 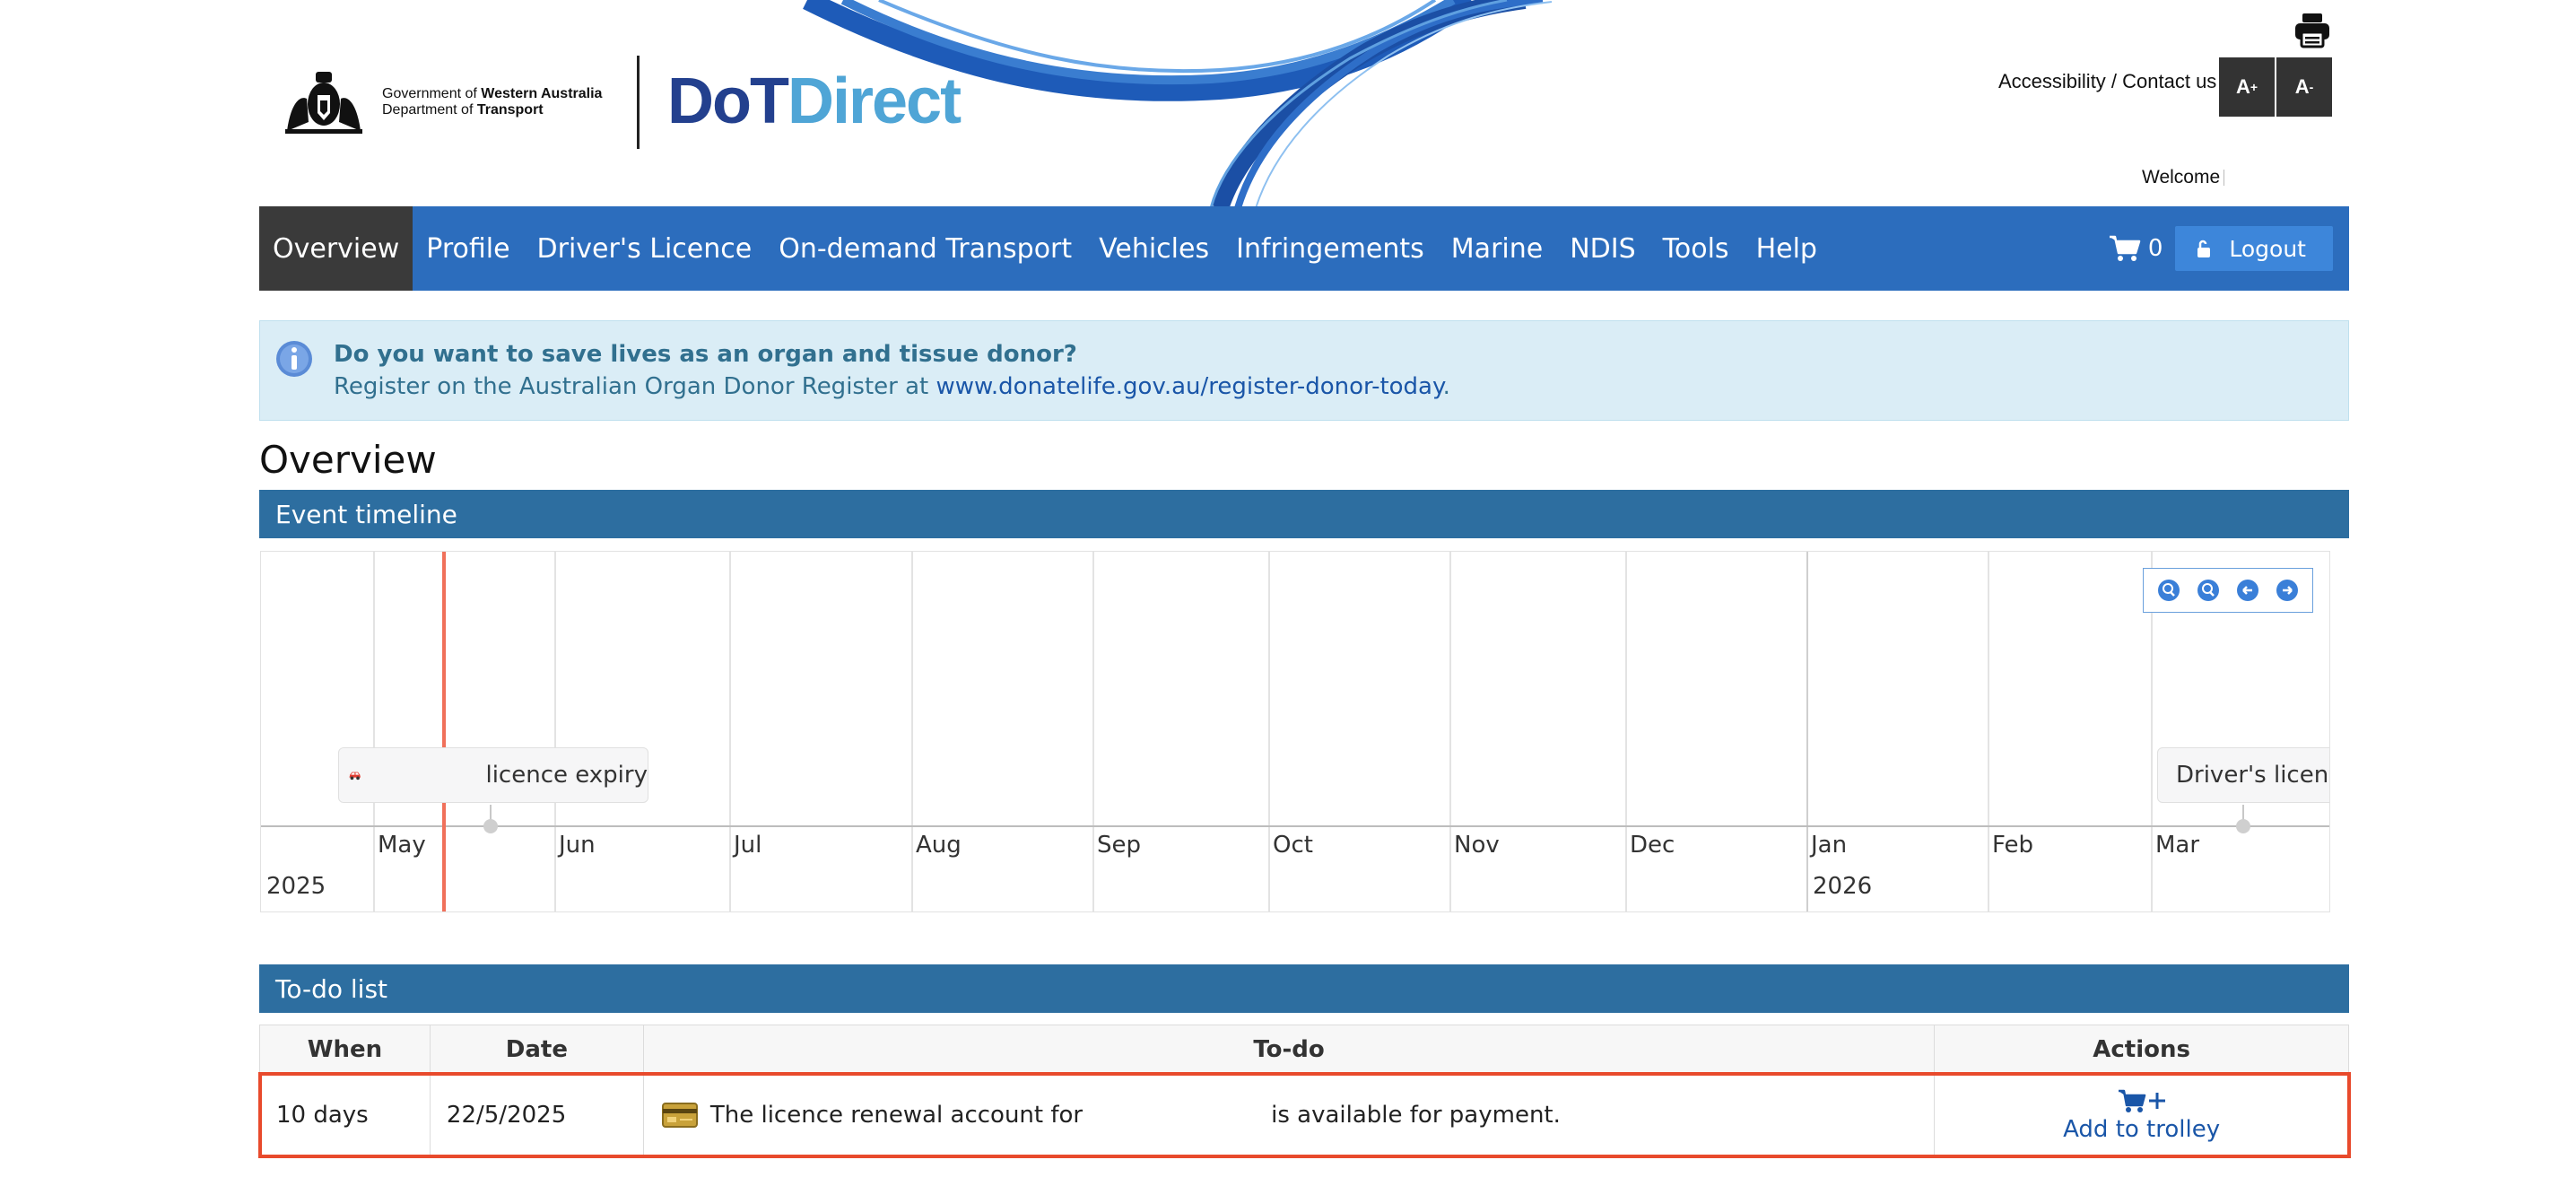 I want to click on year-label: 2025, so click(x=296, y=886).